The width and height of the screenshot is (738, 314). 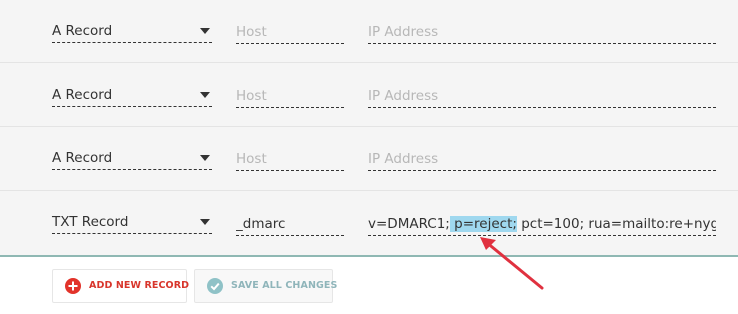 I want to click on table-bottom-border, so click(x=369, y=256).